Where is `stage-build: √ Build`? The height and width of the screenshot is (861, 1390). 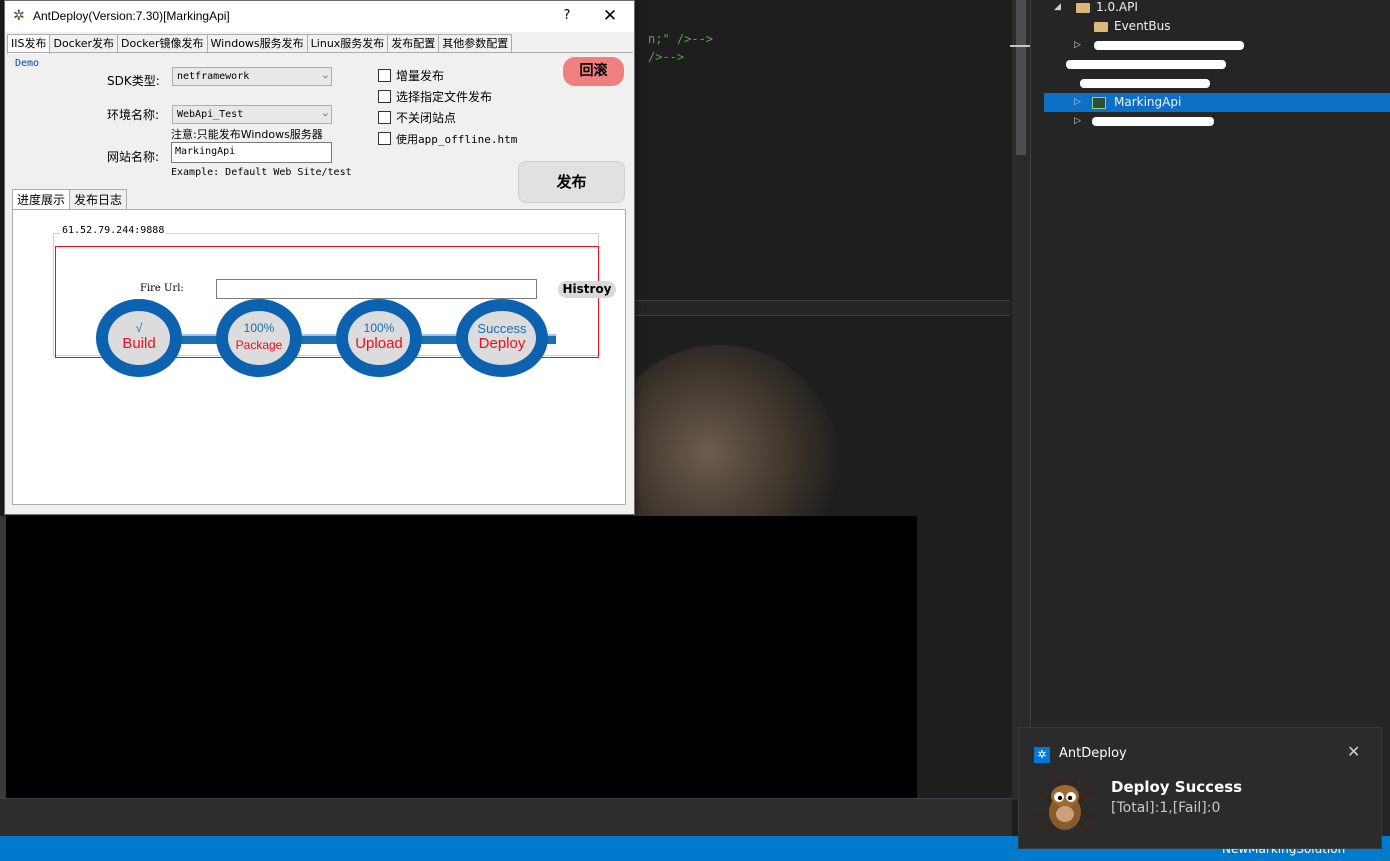
stage-build: √ Build is located at coordinates (139, 338).